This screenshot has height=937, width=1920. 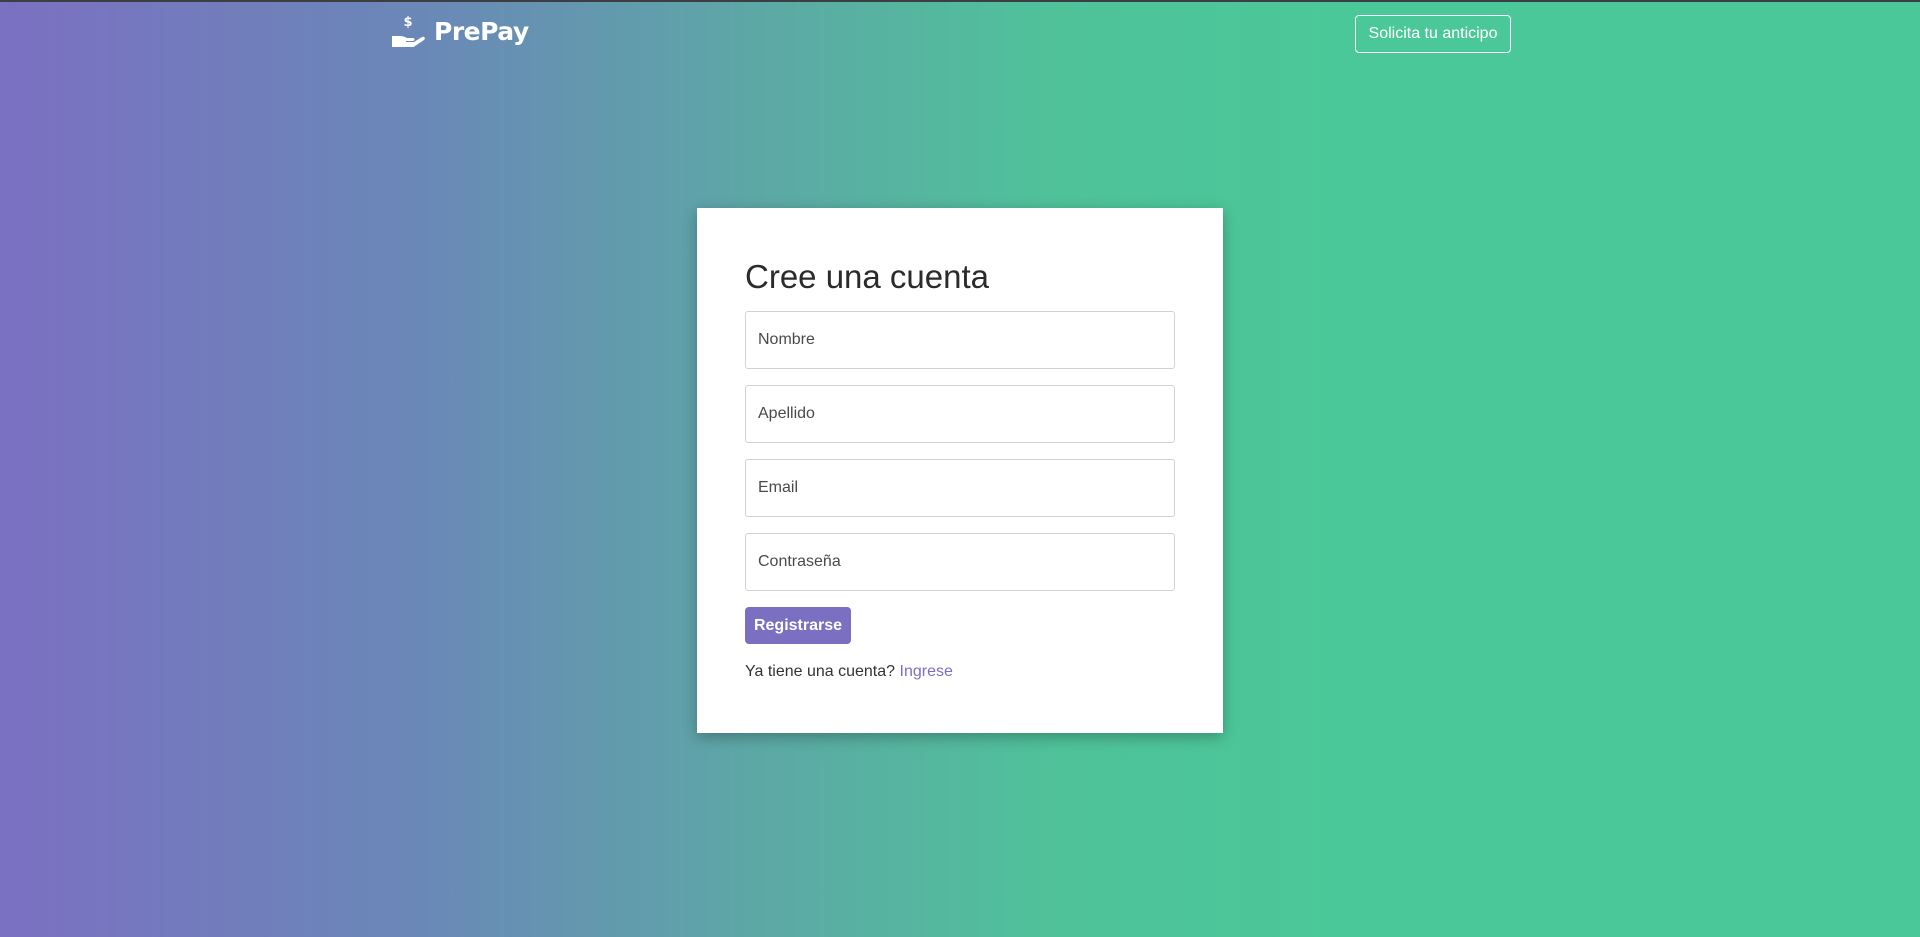 What do you see at coordinates (481, 31) in the screenshot?
I see `brand-name: PrePay` at bounding box center [481, 31].